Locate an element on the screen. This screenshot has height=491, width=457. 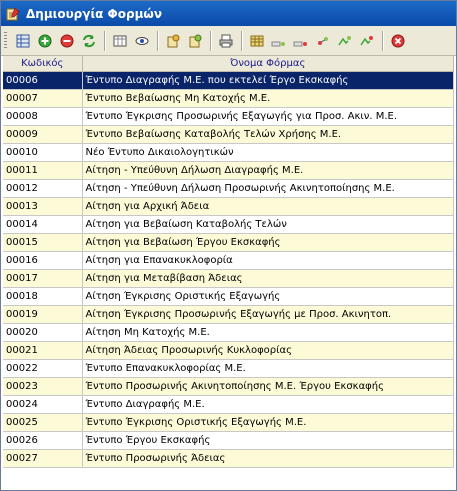
table-row: 00016 Αίτηση για Επανακυκλοφορία is located at coordinates (228, 260).